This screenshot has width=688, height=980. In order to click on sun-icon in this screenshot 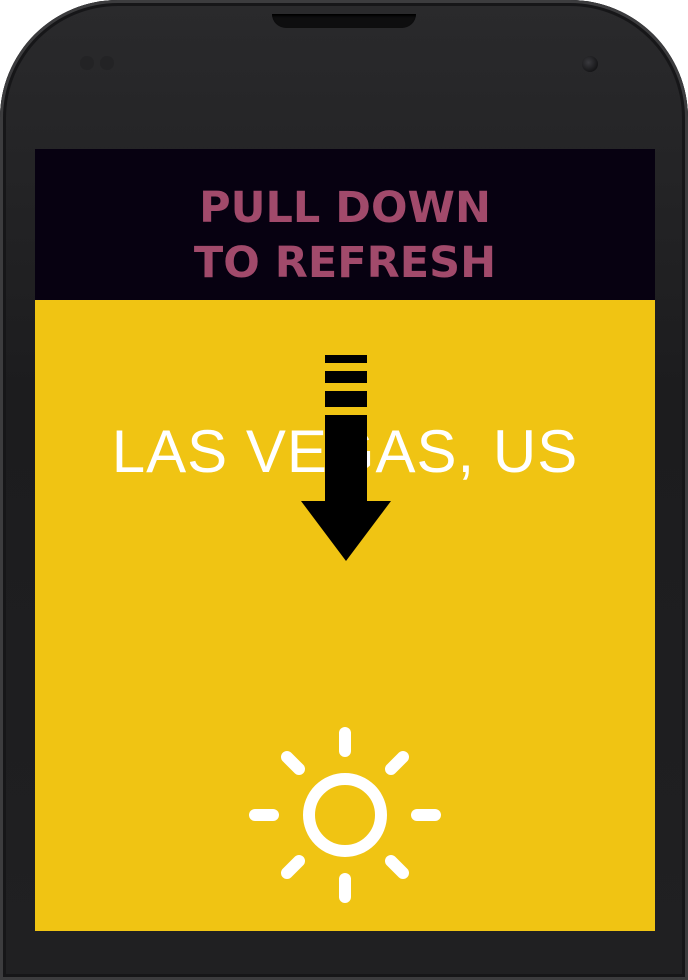, I will do `click(345, 815)`.